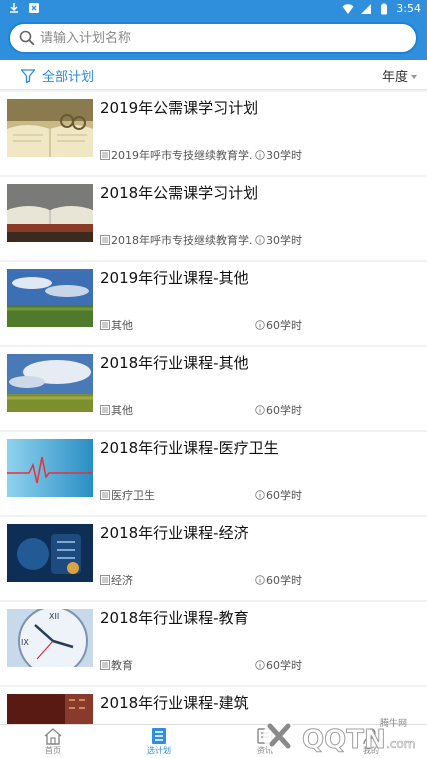 Image resolution: width=427 pixels, height=758 pixels. I want to click on building-image, so click(50, 709).